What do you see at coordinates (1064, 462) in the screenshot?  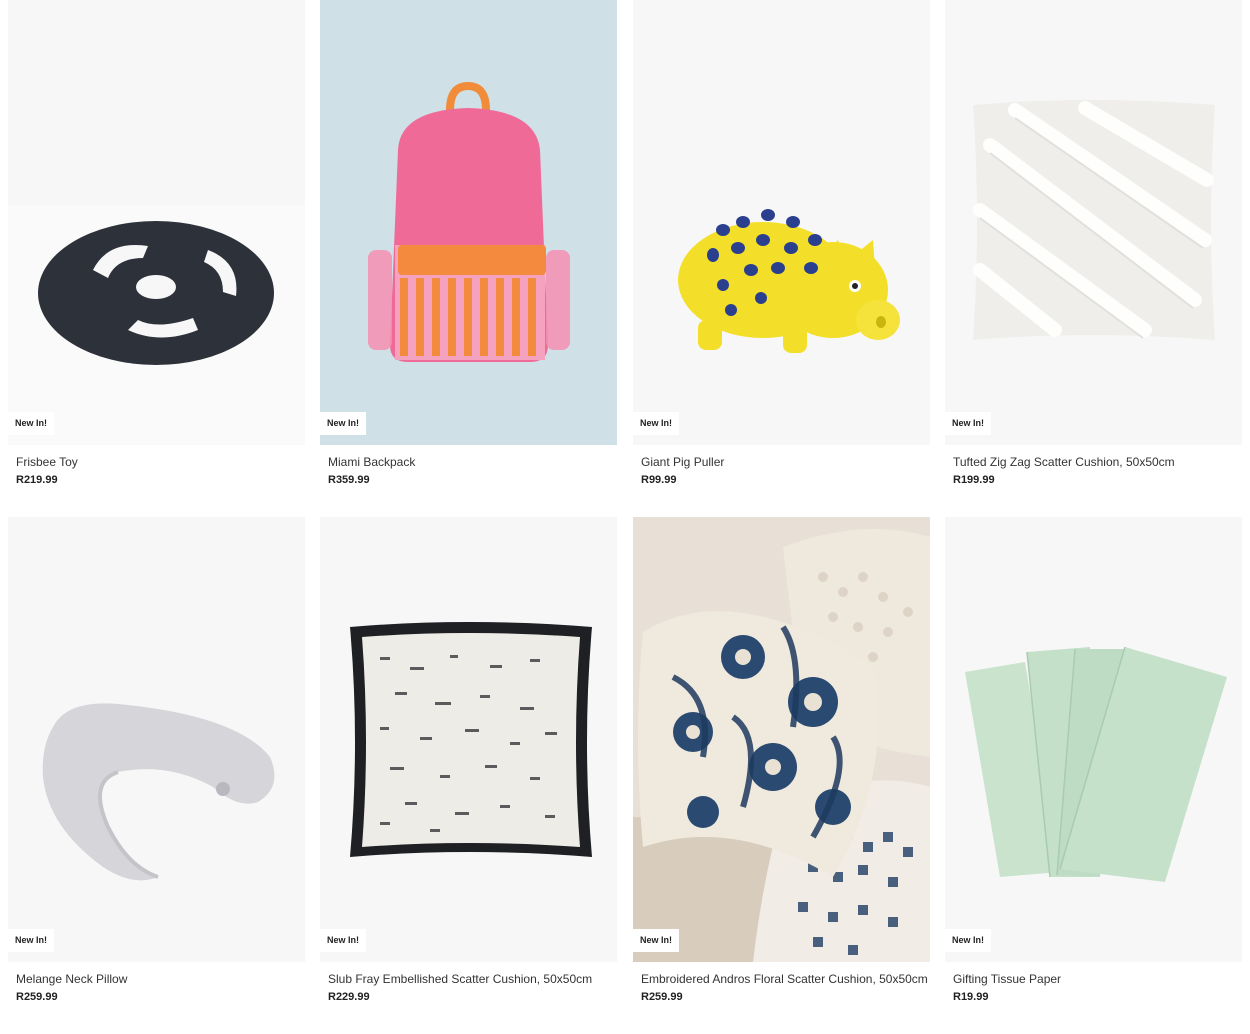 I see `product-name: Tufted Zig Zag Scatter Cushion, 50x50cm` at bounding box center [1064, 462].